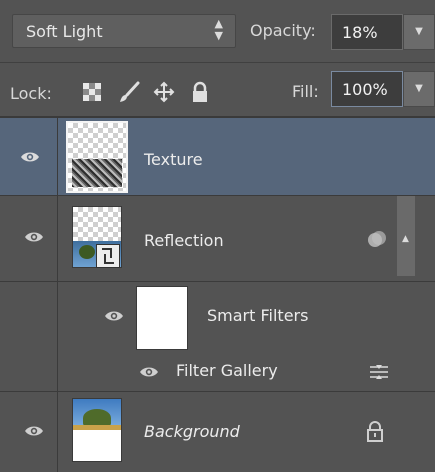  What do you see at coordinates (406, 236) in the screenshot?
I see `scrollbar-thumb: ▲` at bounding box center [406, 236].